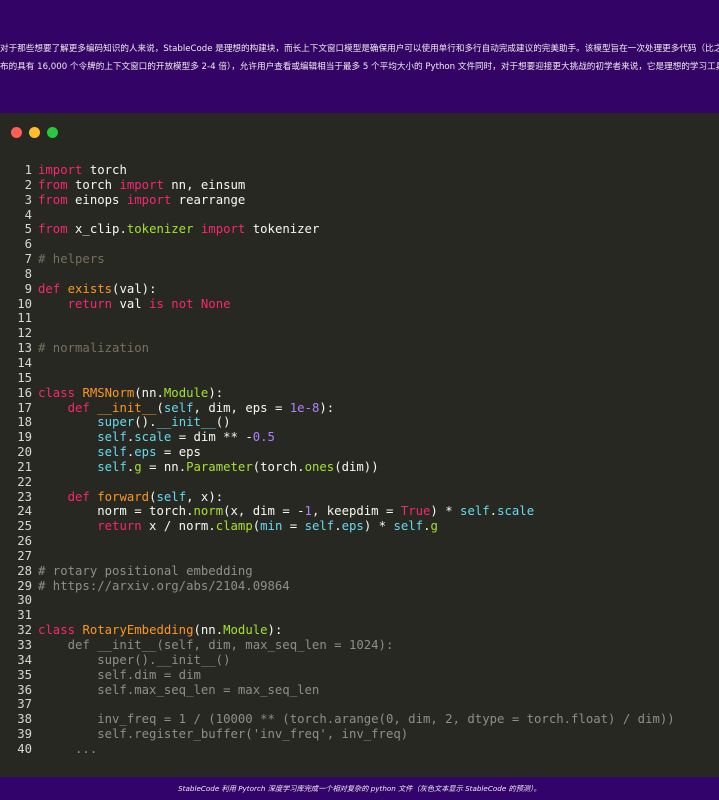  What do you see at coordinates (179, 689) in the screenshot?
I see `code-token: self.max_seq_len = max_seq_len` at bounding box center [179, 689].